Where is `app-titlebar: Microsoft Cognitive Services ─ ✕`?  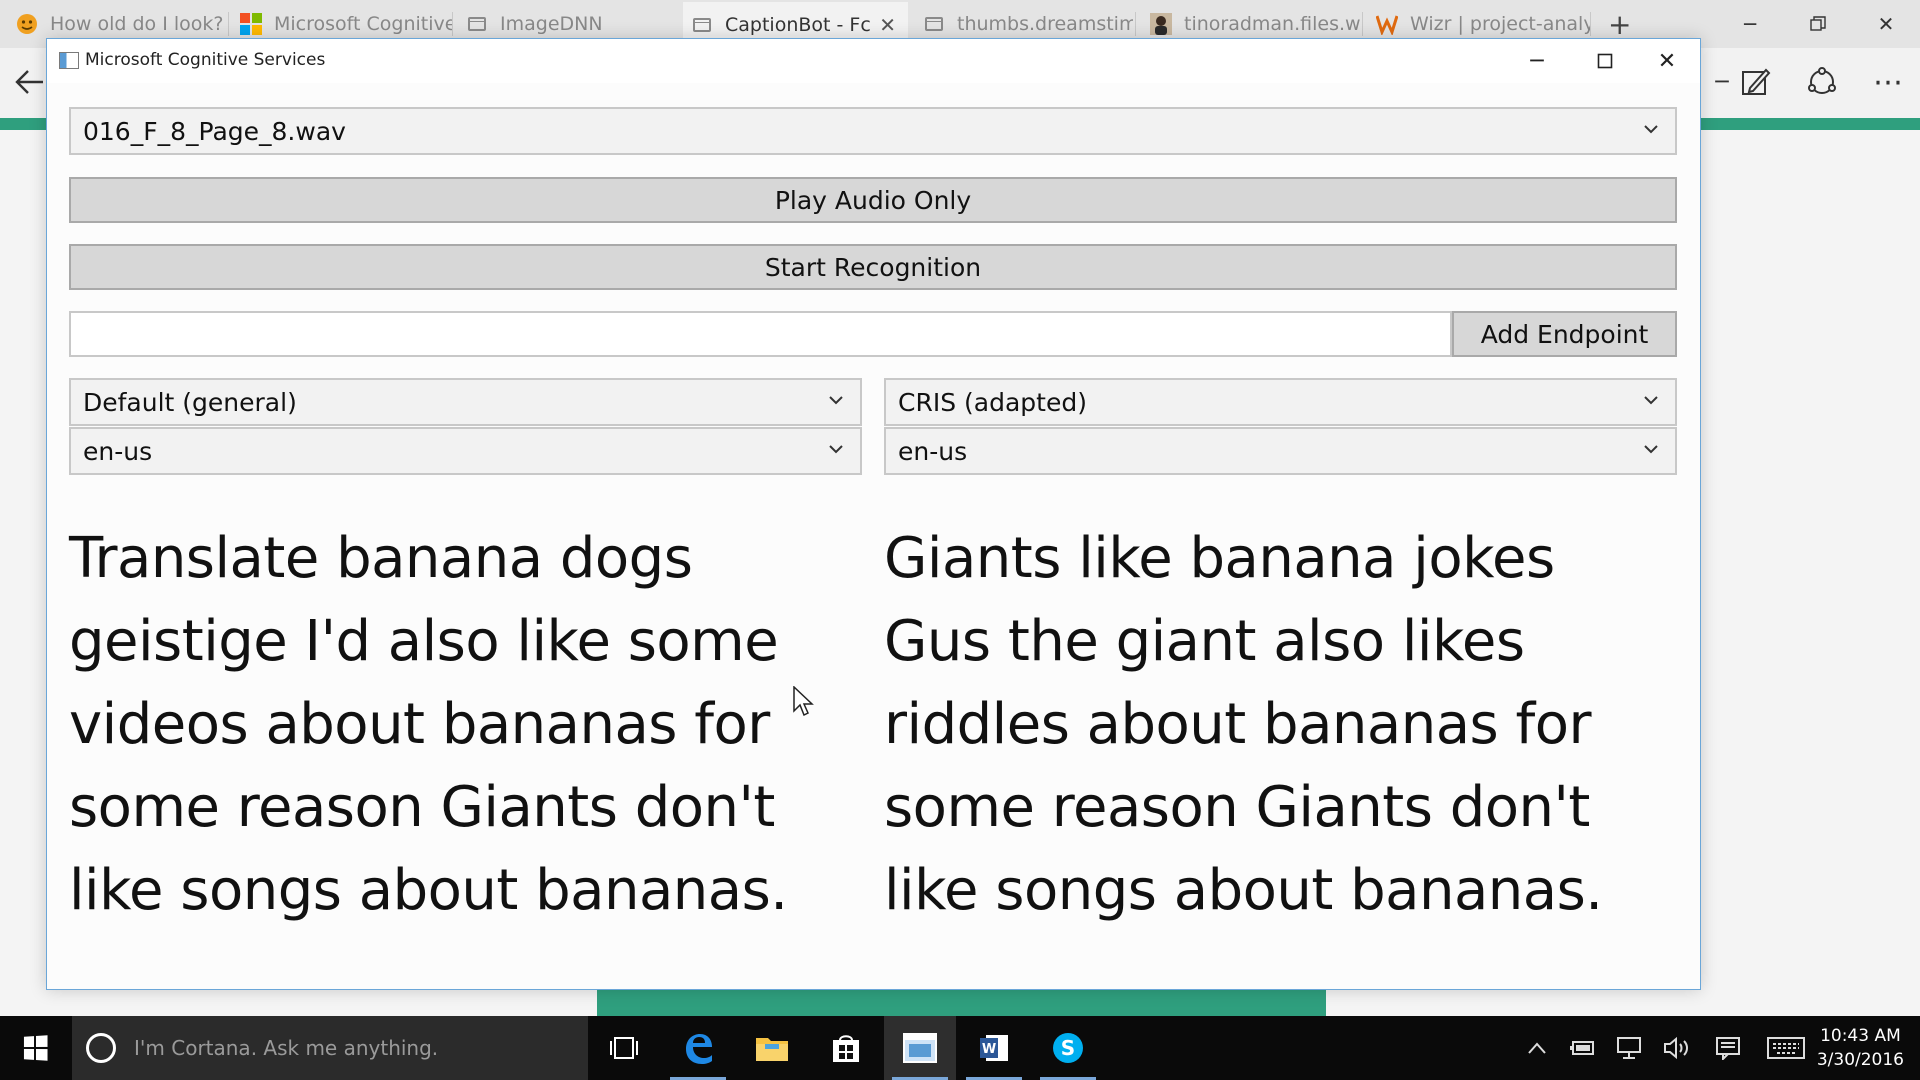 app-titlebar: Microsoft Cognitive Services ─ ✕ is located at coordinates (873, 61).